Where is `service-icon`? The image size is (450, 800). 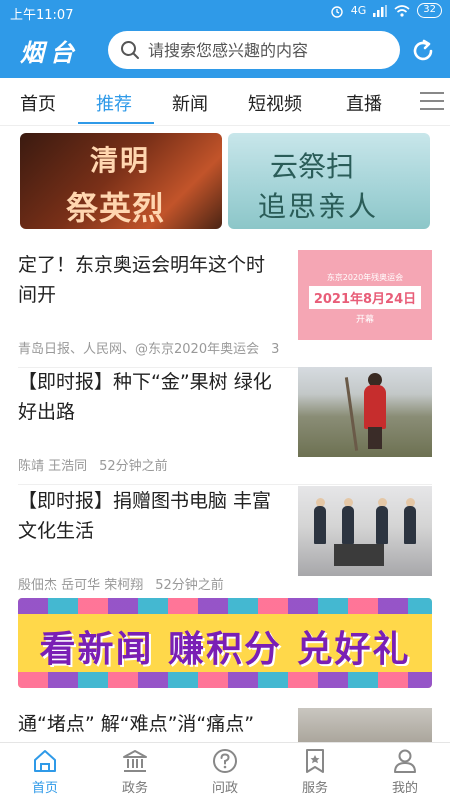 service-icon is located at coordinates (315, 761).